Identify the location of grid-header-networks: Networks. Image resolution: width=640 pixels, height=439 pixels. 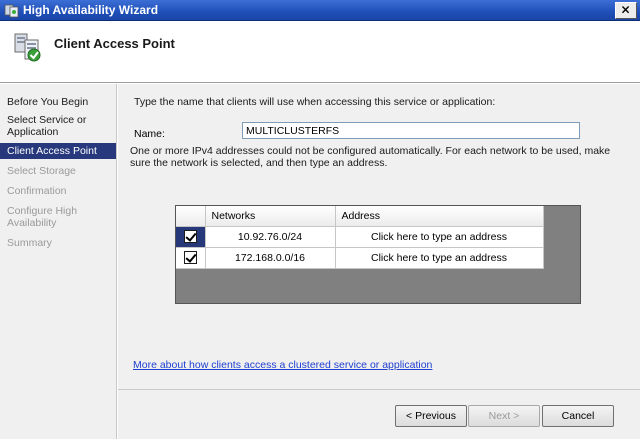
(270, 216).